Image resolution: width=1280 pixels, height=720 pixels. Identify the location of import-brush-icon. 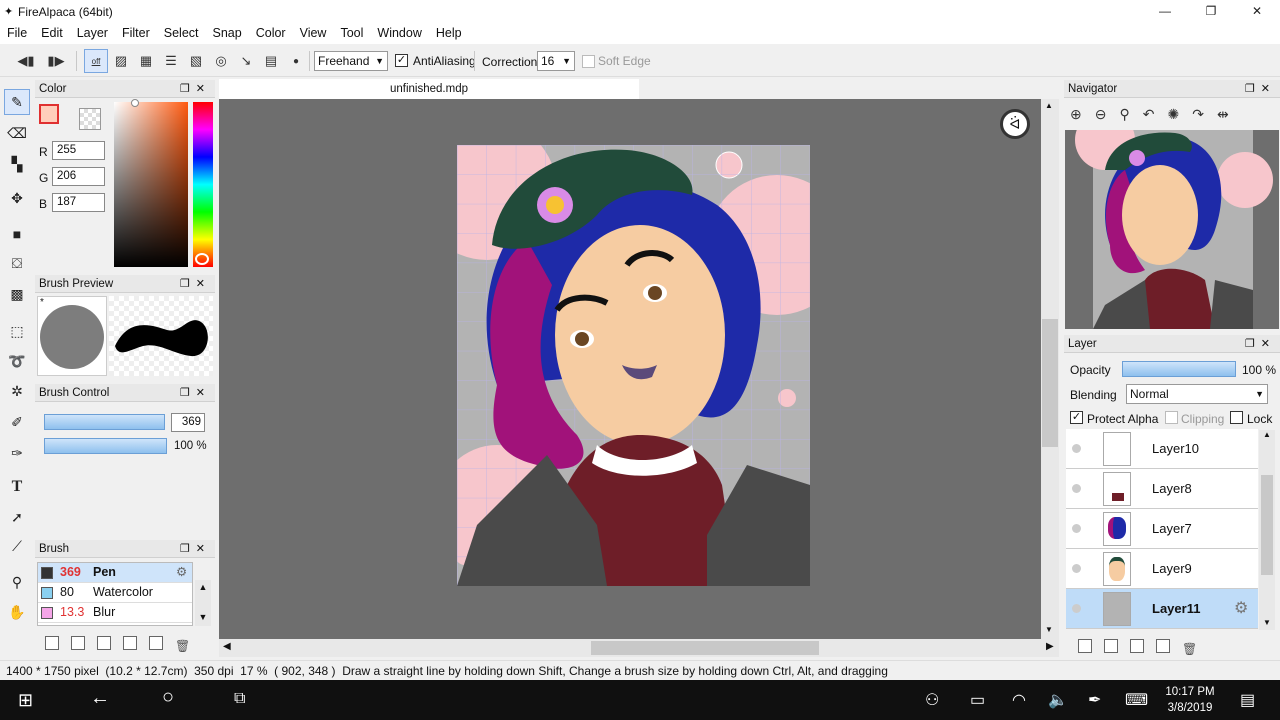
(104, 643).